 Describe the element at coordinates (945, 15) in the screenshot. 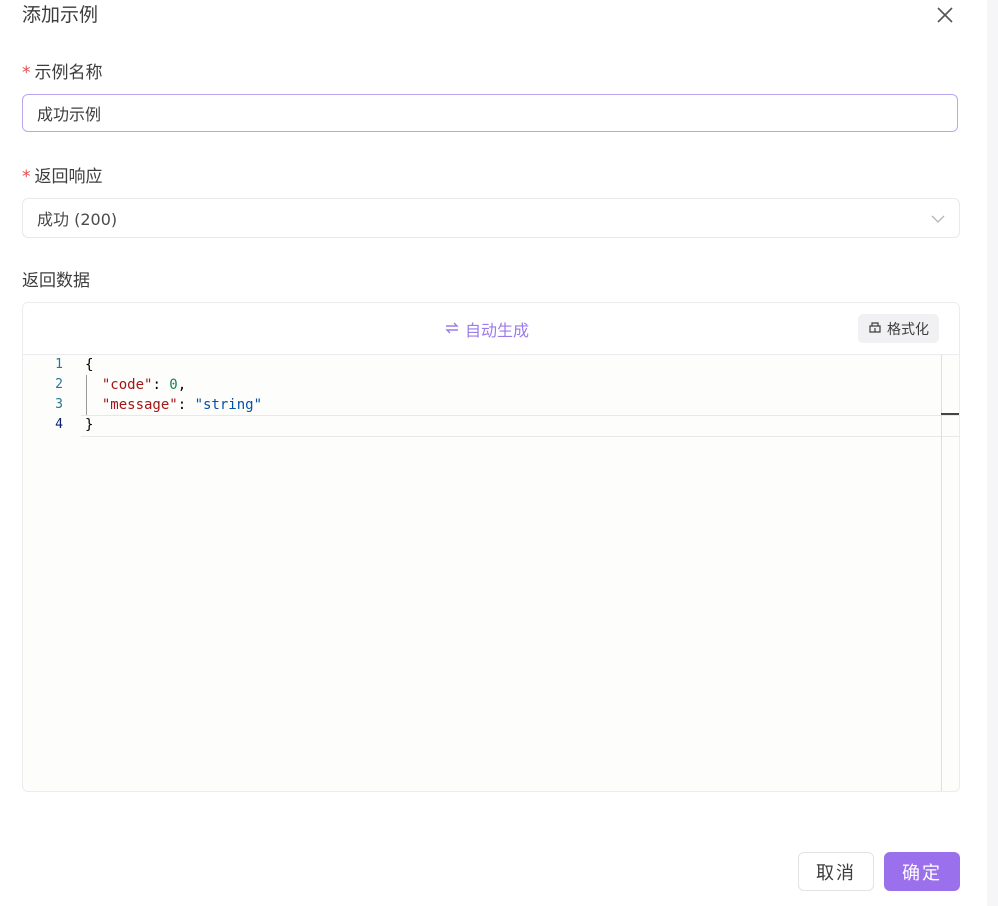

I see `close-icon` at that location.